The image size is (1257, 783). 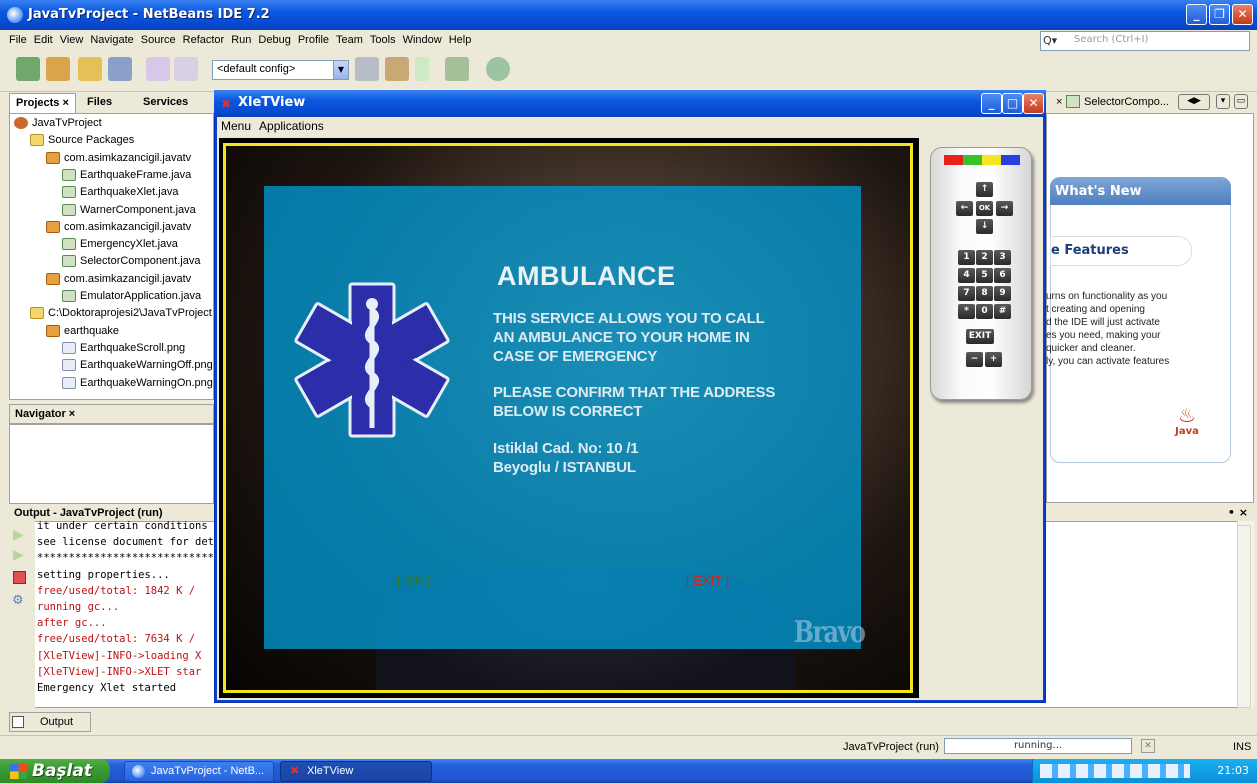 What do you see at coordinates (460, 40) in the screenshot?
I see `menu-help: Help` at bounding box center [460, 40].